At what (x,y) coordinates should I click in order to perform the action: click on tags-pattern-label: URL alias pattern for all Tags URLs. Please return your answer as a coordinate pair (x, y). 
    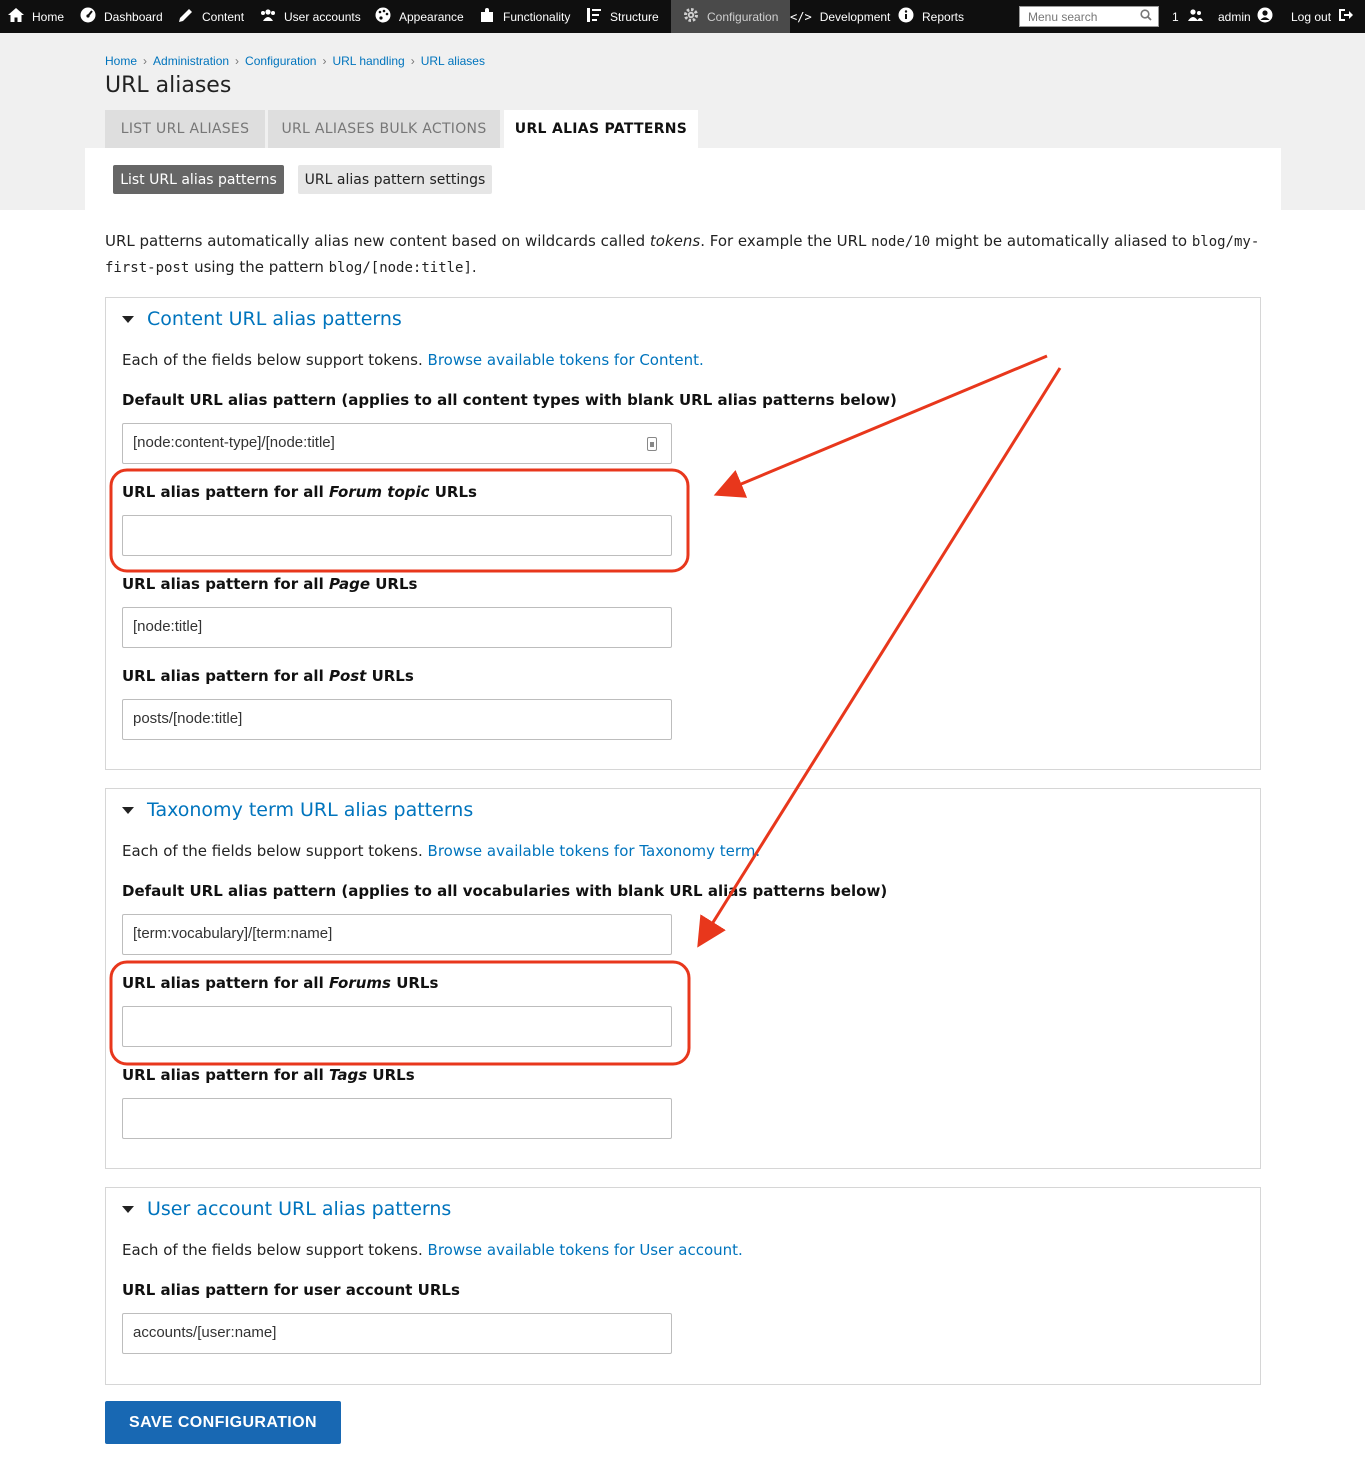
    Looking at the image, I should click on (268, 1075).